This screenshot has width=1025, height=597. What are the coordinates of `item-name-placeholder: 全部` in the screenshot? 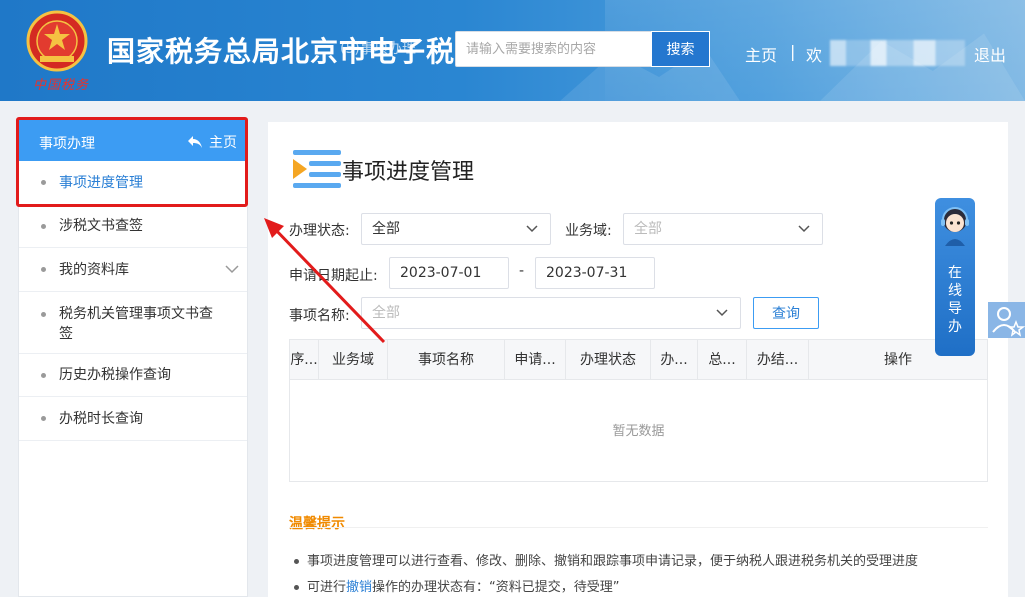 It's located at (386, 313).